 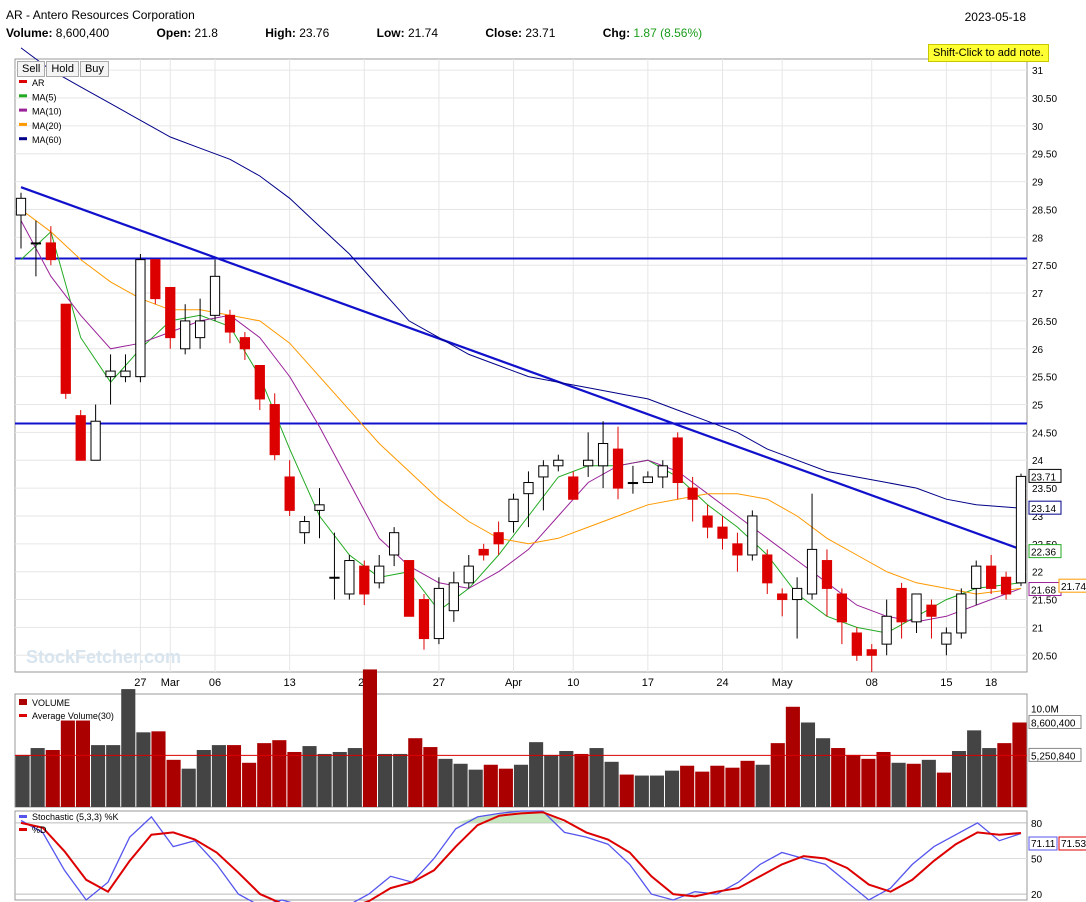 What do you see at coordinates (1037, 859) in the screenshot?
I see `y-tick-label: 50` at bounding box center [1037, 859].